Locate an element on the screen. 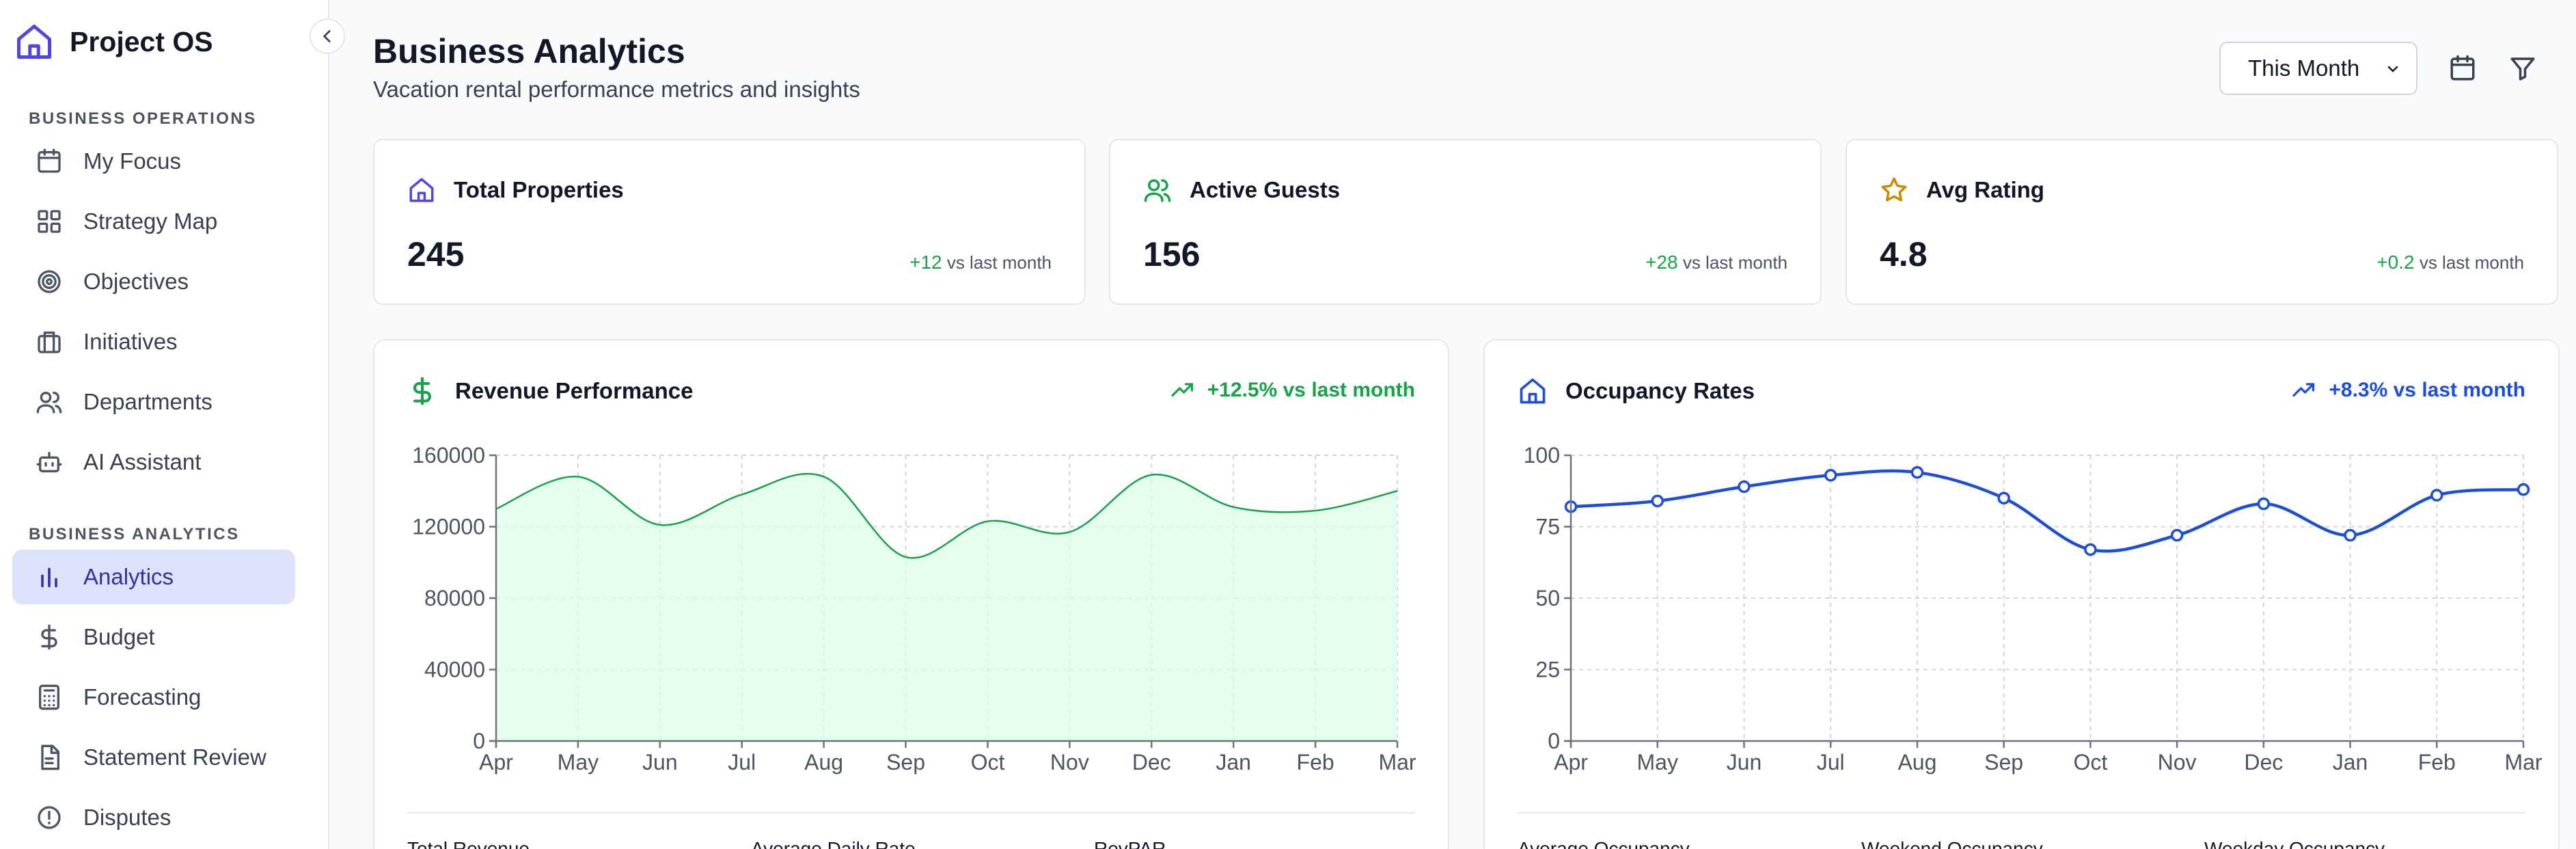 This screenshot has height=849, width=2576. section-title-business-operations: Business Operations is located at coordinates (143, 119).